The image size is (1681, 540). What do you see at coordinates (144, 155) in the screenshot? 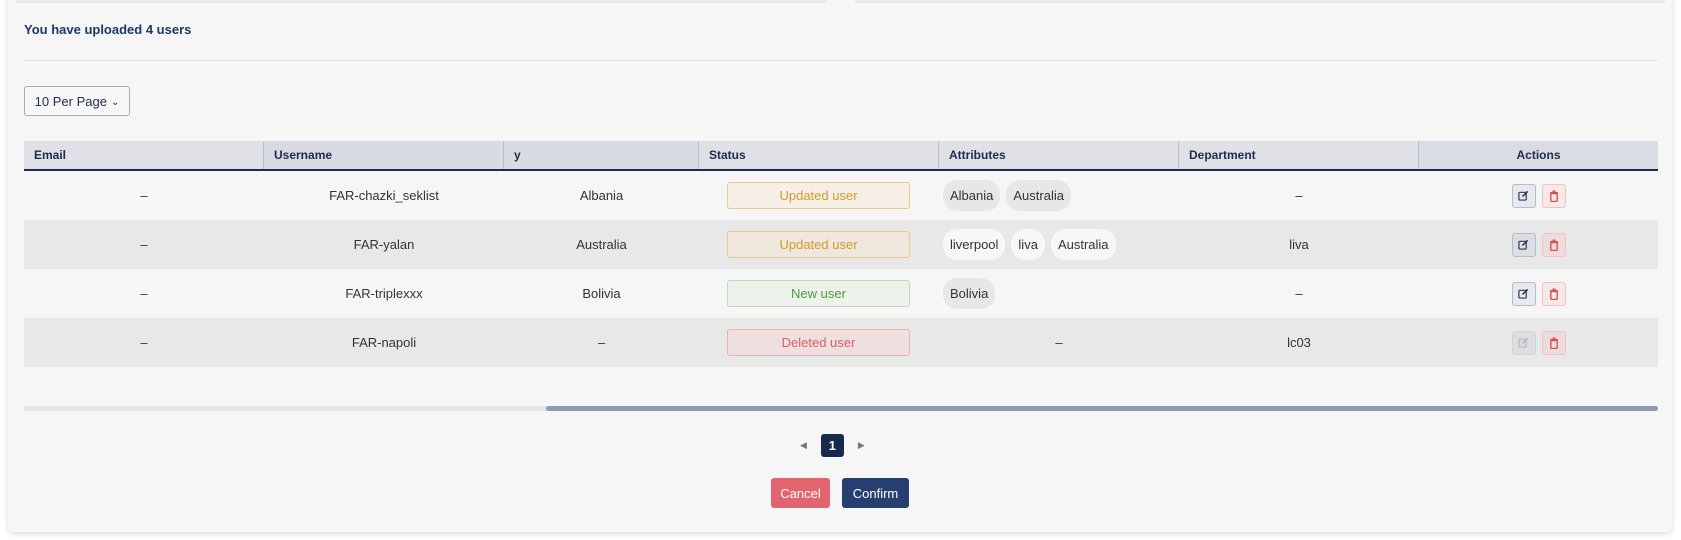
I see `column-header-email: Email` at bounding box center [144, 155].